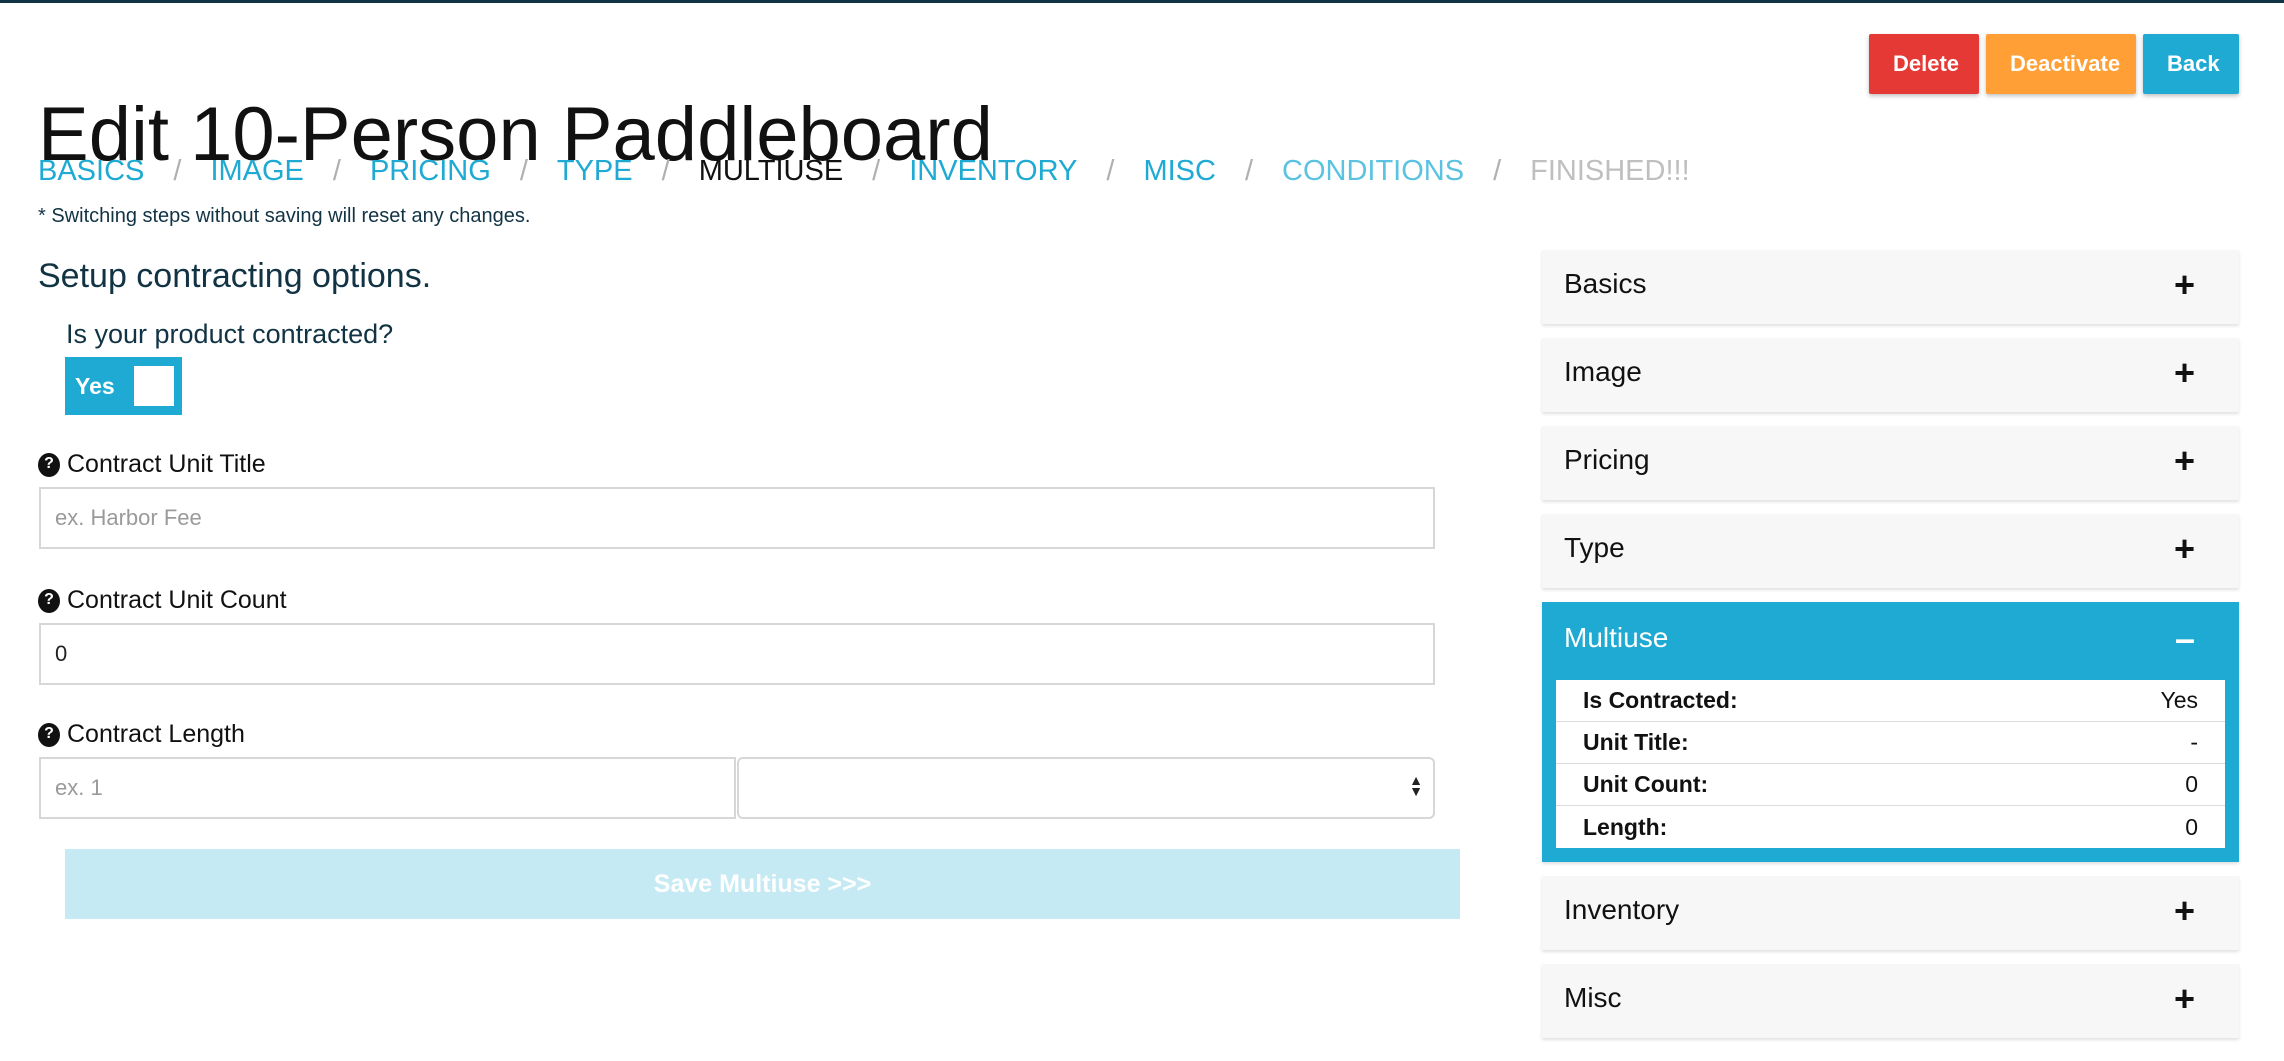 The image size is (2284, 1061). What do you see at coordinates (256, 171) in the screenshot?
I see `step-image: IMAGE` at bounding box center [256, 171].